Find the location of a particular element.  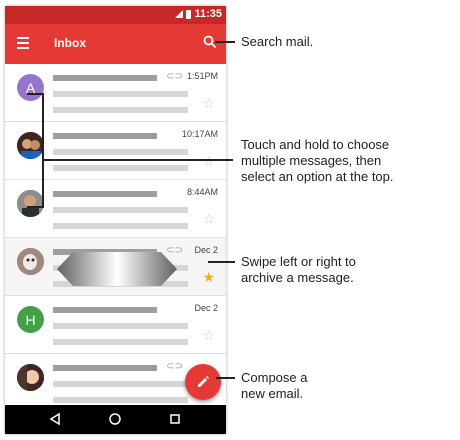

compose-button is located at coordinates (203, 382).